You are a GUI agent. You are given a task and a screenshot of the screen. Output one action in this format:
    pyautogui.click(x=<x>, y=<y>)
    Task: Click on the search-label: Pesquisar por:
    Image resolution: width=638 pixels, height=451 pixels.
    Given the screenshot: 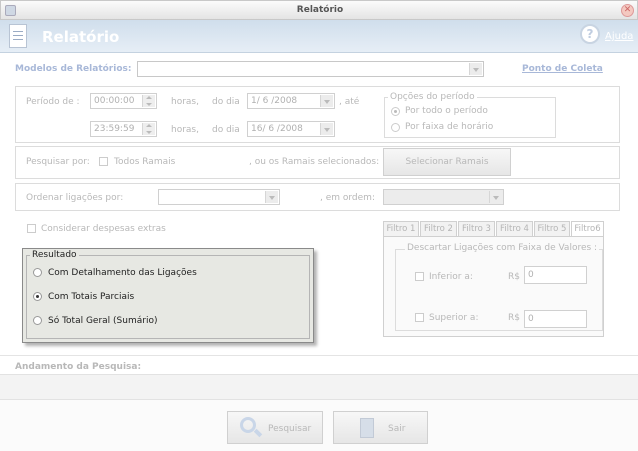 What is the action you would take?
    pyautogui.click(x=58, y=162)
    